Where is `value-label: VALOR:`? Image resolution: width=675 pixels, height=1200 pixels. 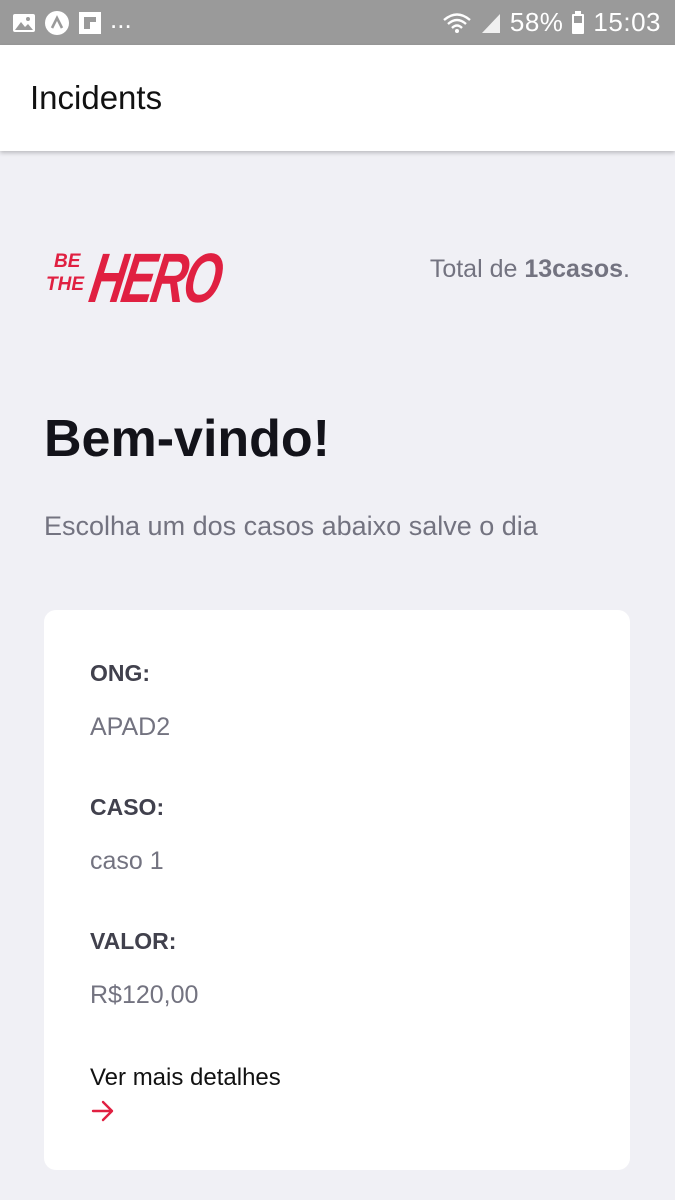
value-label: VALOR: is located at coordinates (133, 941).